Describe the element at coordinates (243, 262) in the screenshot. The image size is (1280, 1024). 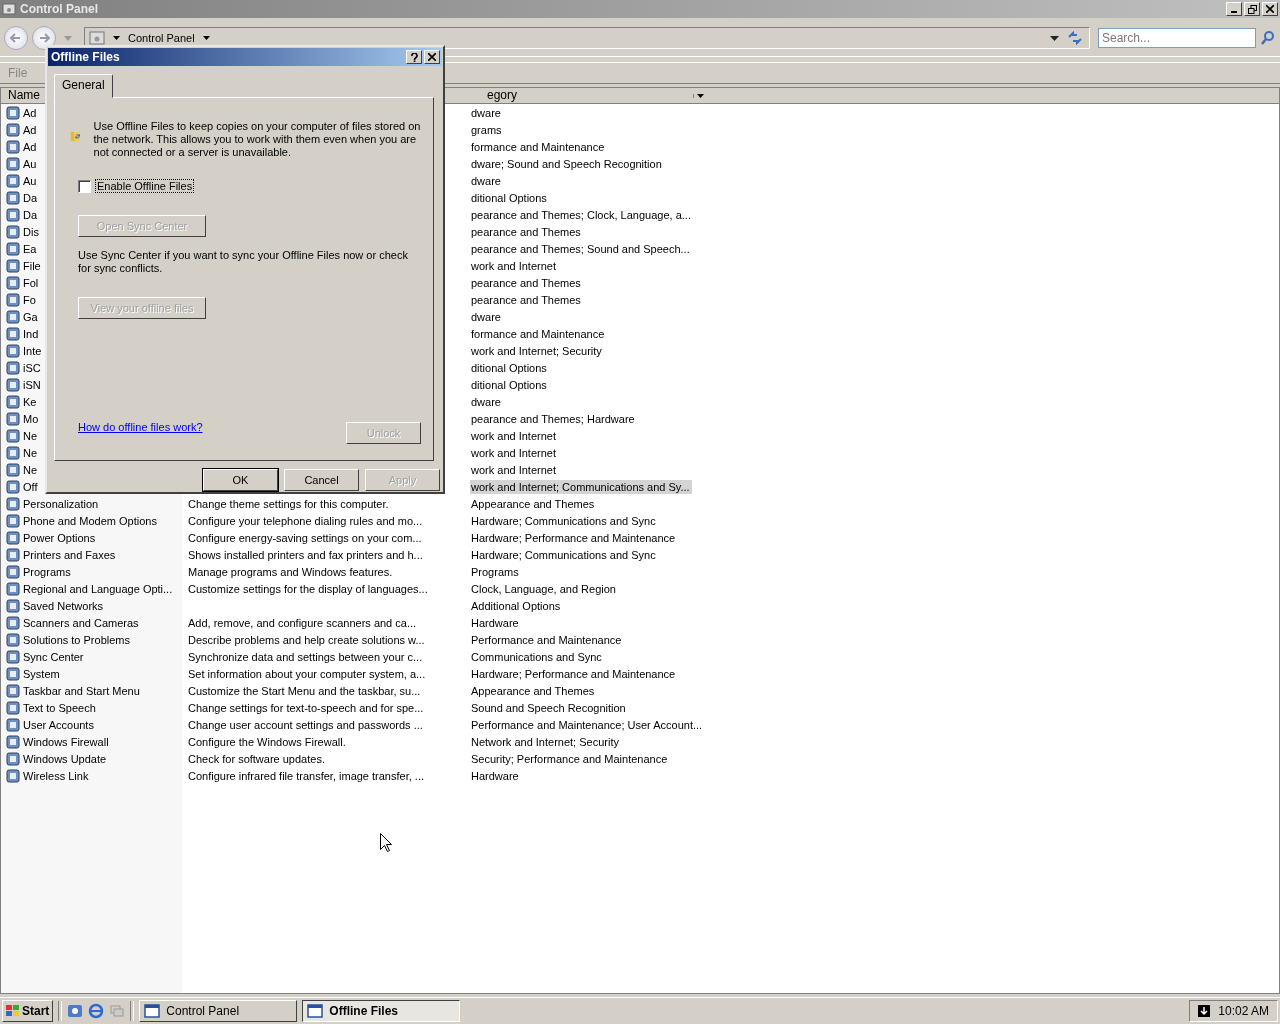
I see `sync-text: Use Sync Center if you want to sync your Offline Files now or check for sync conflicts.` at that location.